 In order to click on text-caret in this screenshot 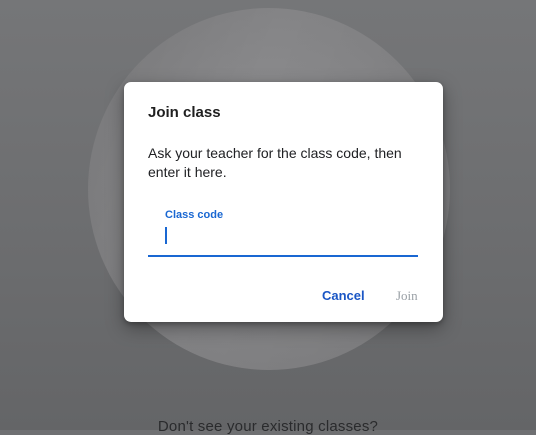, I will do `click(166, 235)`.